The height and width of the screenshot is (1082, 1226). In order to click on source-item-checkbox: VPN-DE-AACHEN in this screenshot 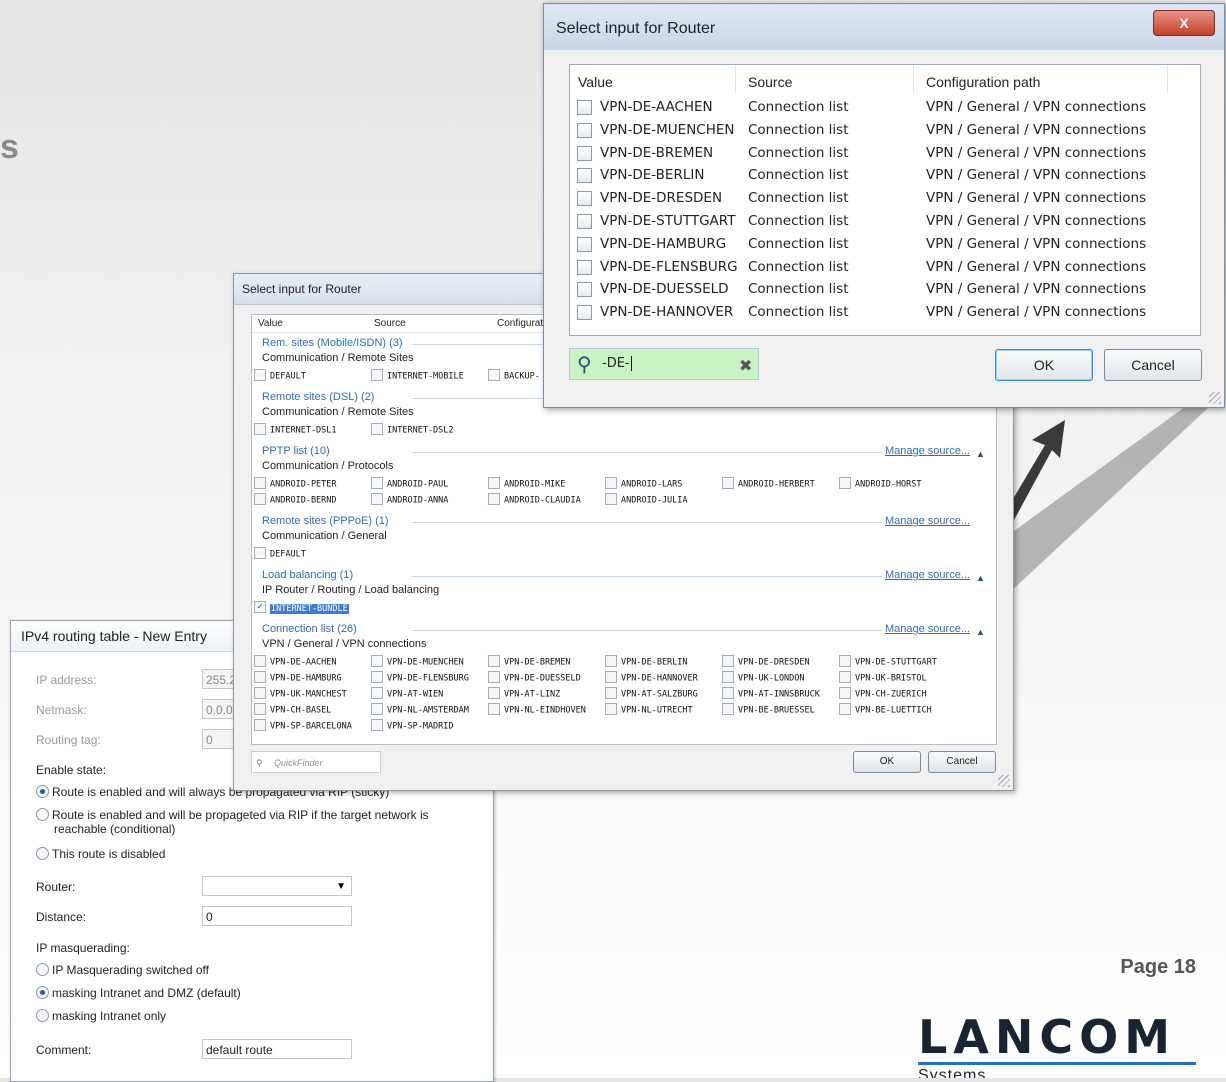, I will do `click(295, 662)`.